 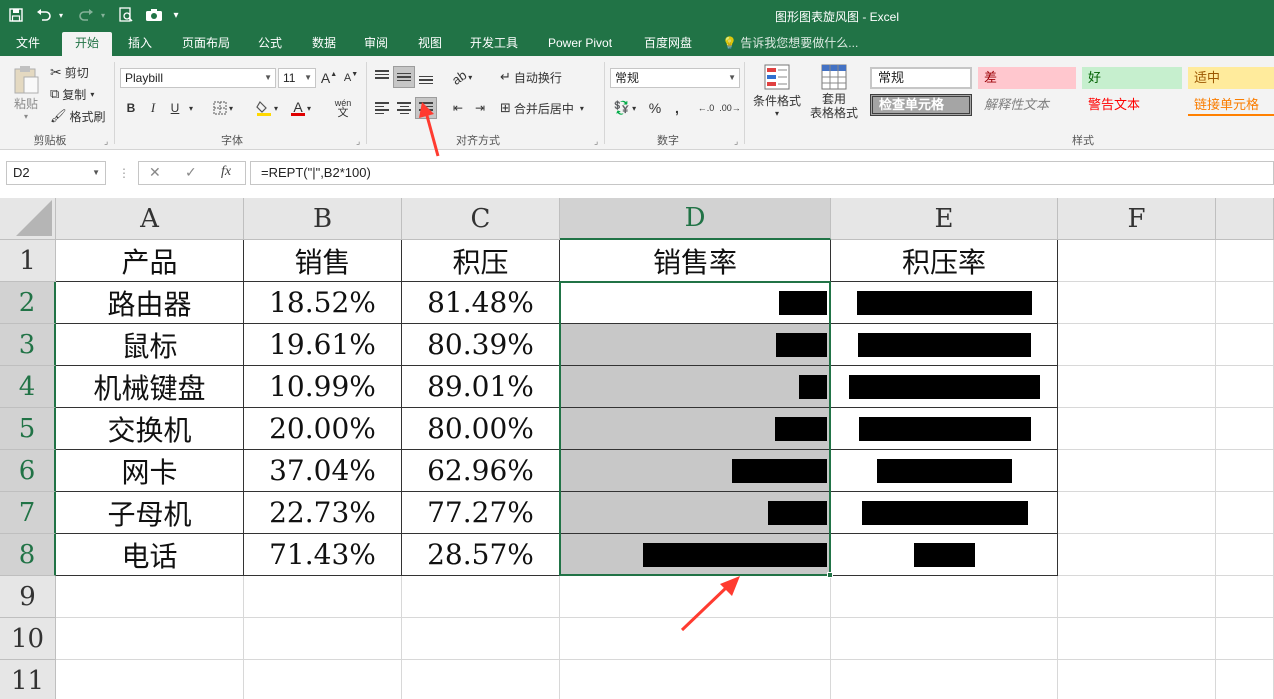 What do you see at coordinates (72, 94) in the screenshot?
I see `copy-button: ⧉ 复制 ▾` at bounding box center [72, 94].